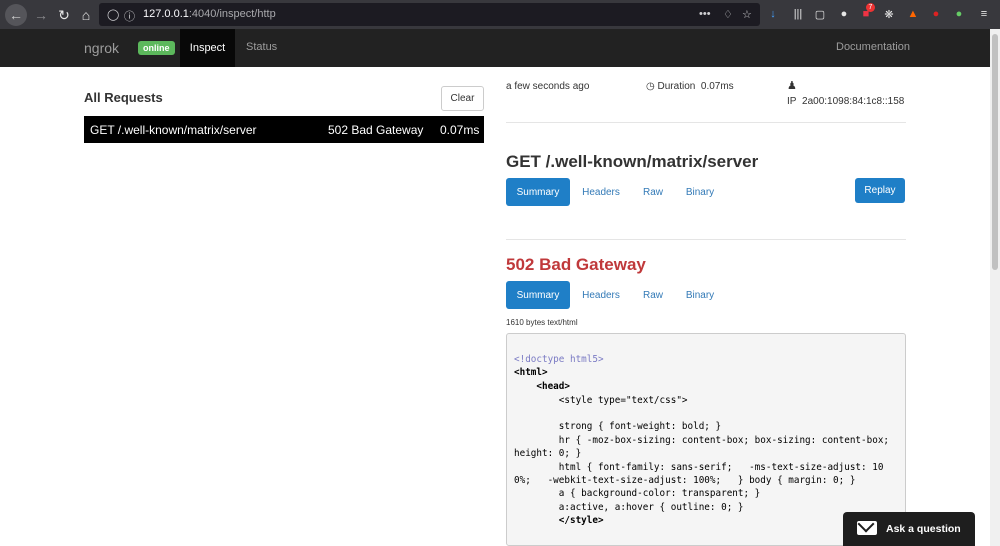  I want to click on forward-arrow-icon: →, so click(41, 15).